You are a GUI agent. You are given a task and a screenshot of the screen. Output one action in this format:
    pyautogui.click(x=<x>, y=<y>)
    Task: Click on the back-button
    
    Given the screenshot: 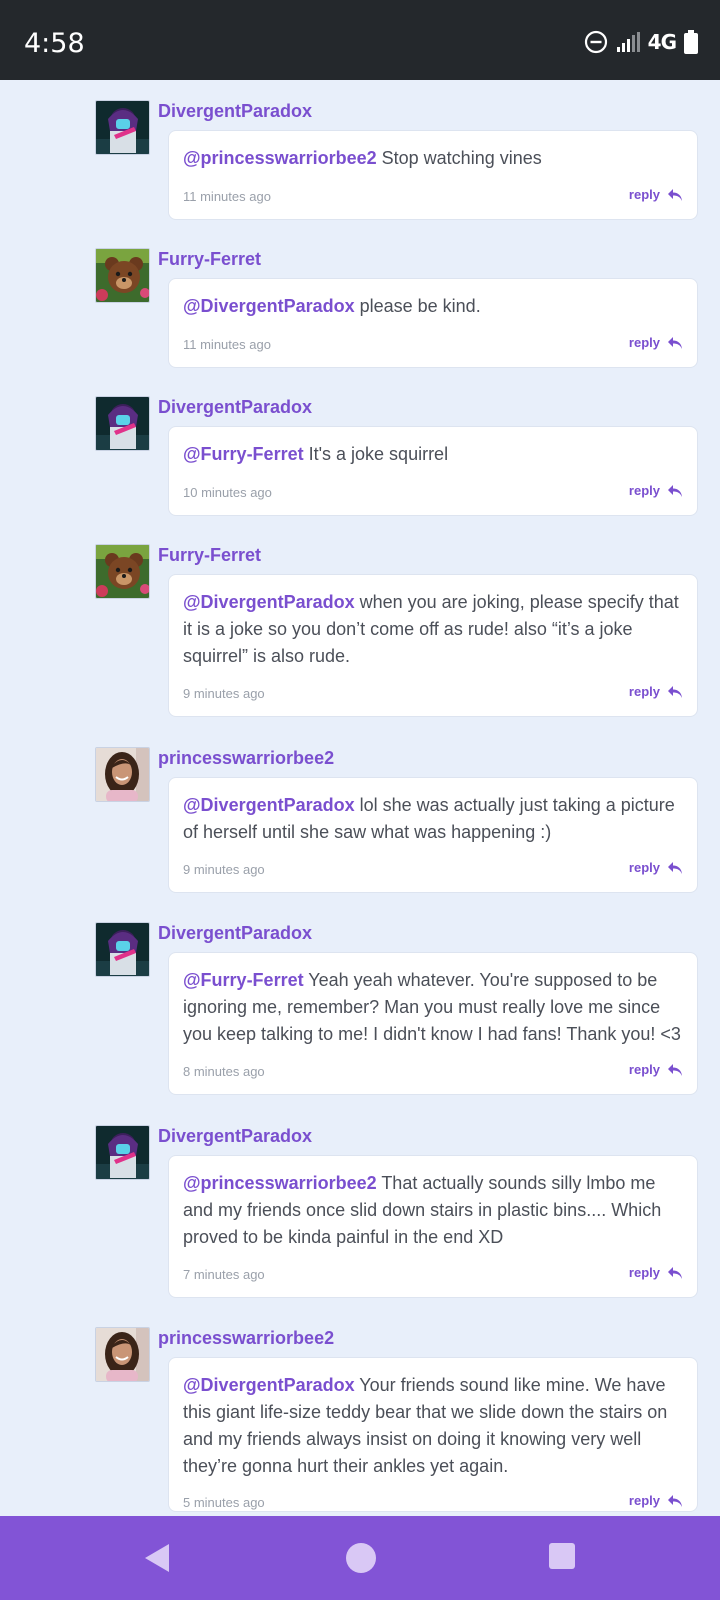 What is the action you would take?
    pyautogui.click(x=157, y=1560)
    